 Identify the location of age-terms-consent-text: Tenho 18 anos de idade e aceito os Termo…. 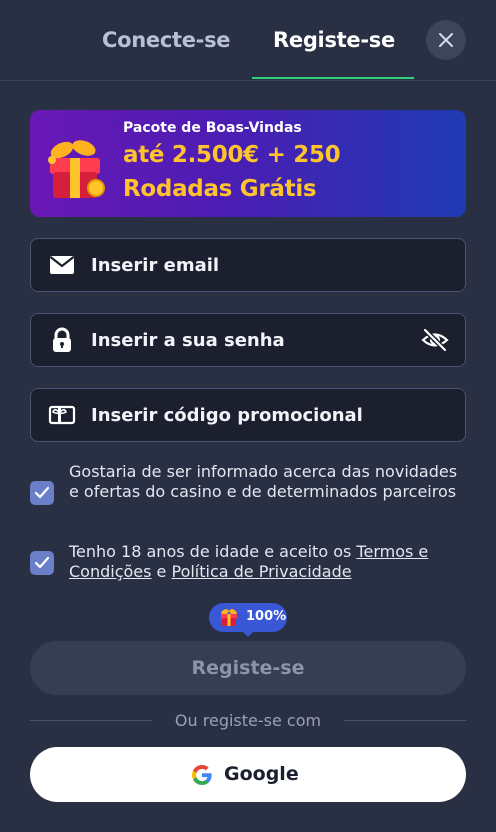
(269, 562).